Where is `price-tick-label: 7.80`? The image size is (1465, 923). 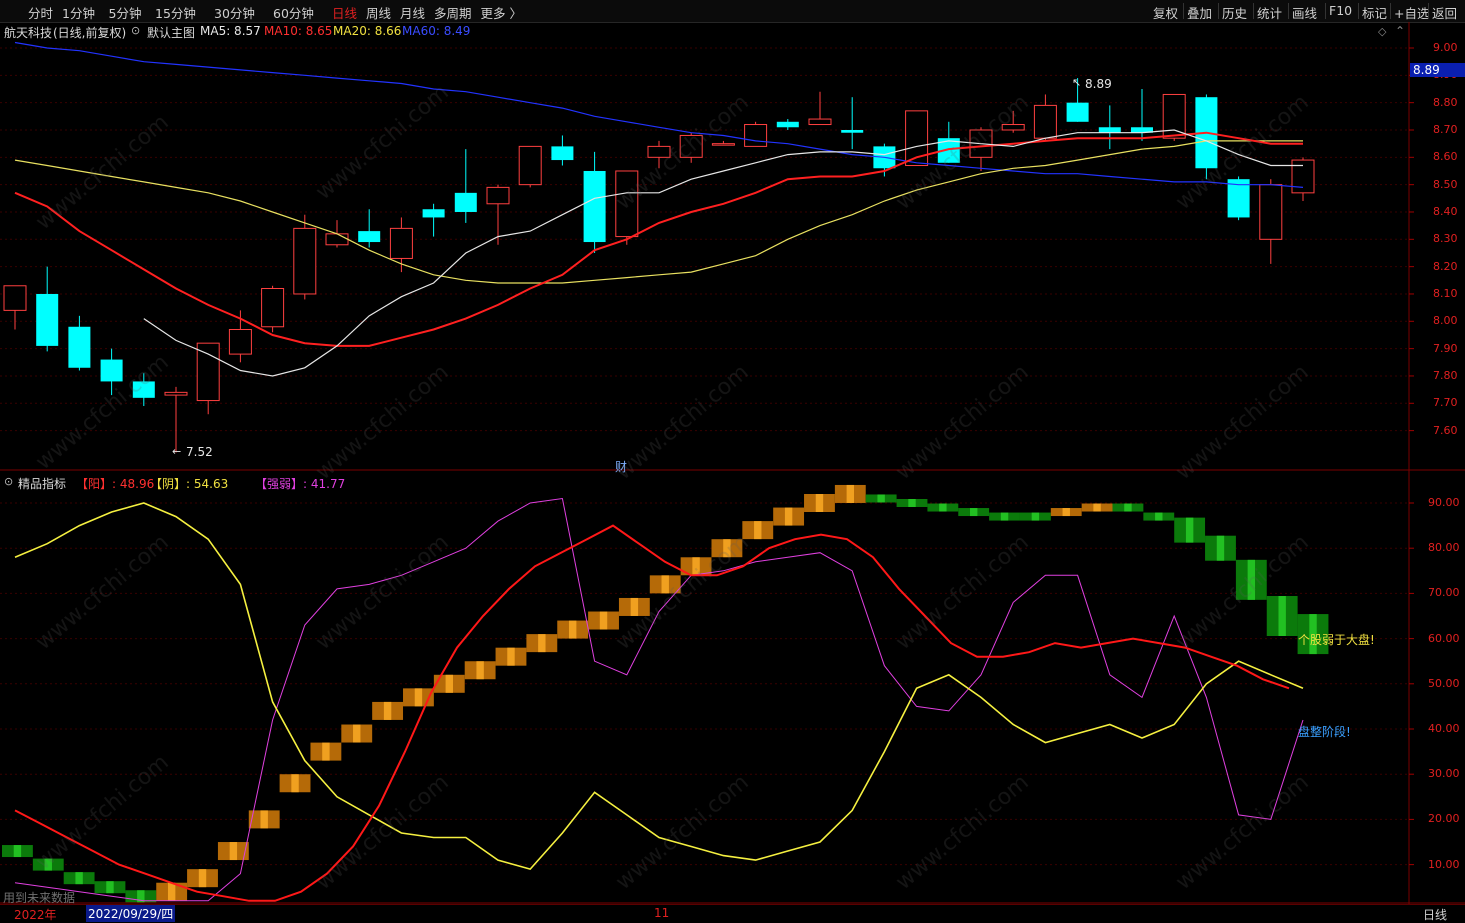
price-tick-label: 7.80 is located at coordinates (1445, 375).